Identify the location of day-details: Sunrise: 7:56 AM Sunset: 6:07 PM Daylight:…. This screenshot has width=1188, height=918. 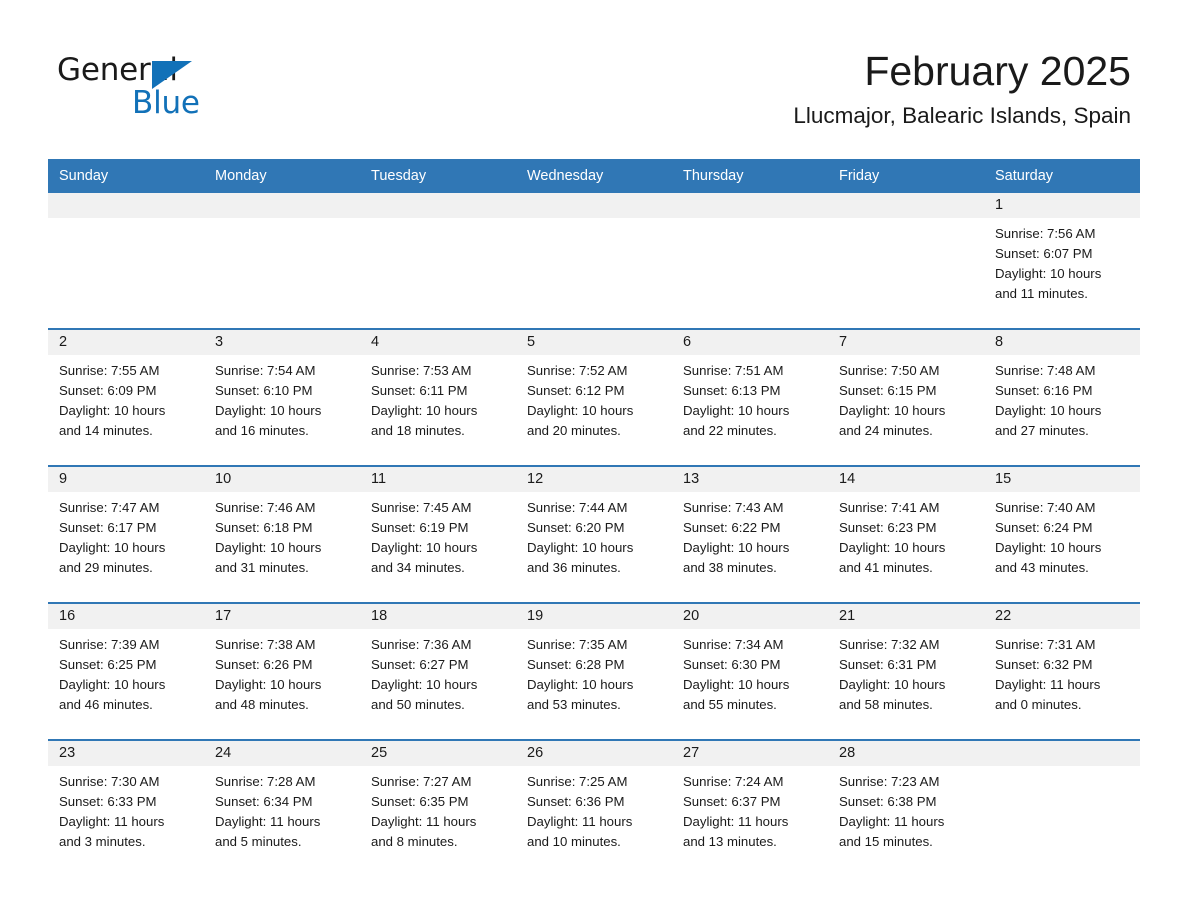
(1062, 261).